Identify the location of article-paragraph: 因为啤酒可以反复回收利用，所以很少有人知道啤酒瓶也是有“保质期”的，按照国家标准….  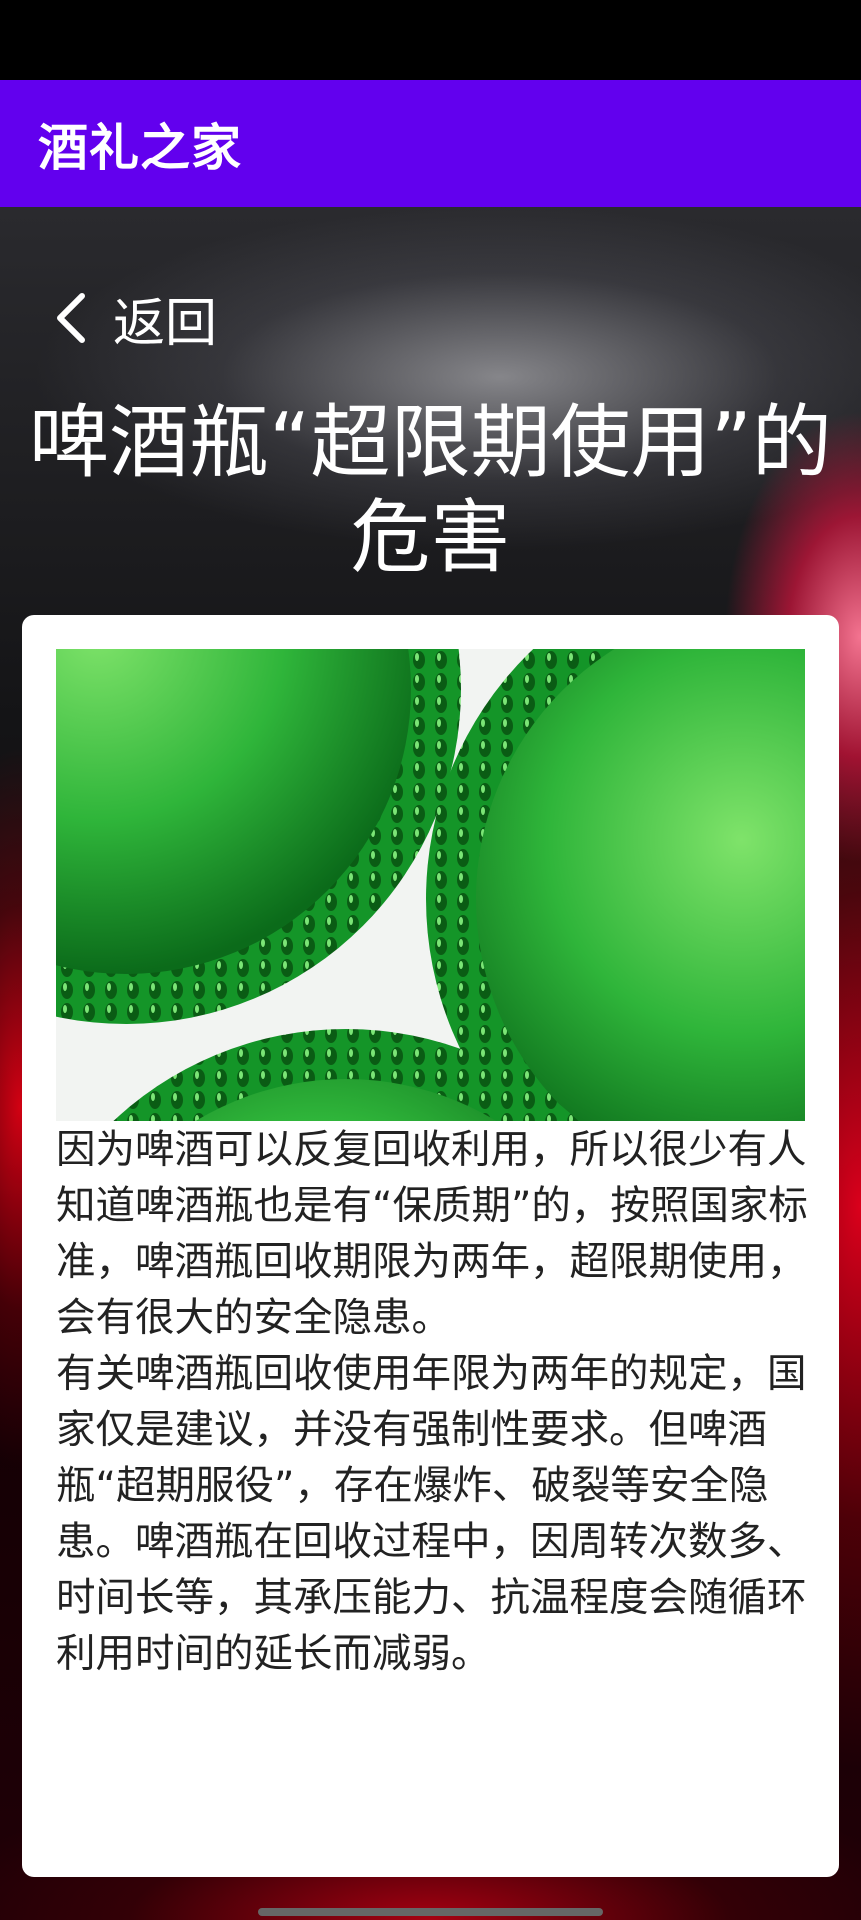
(432, 1234).